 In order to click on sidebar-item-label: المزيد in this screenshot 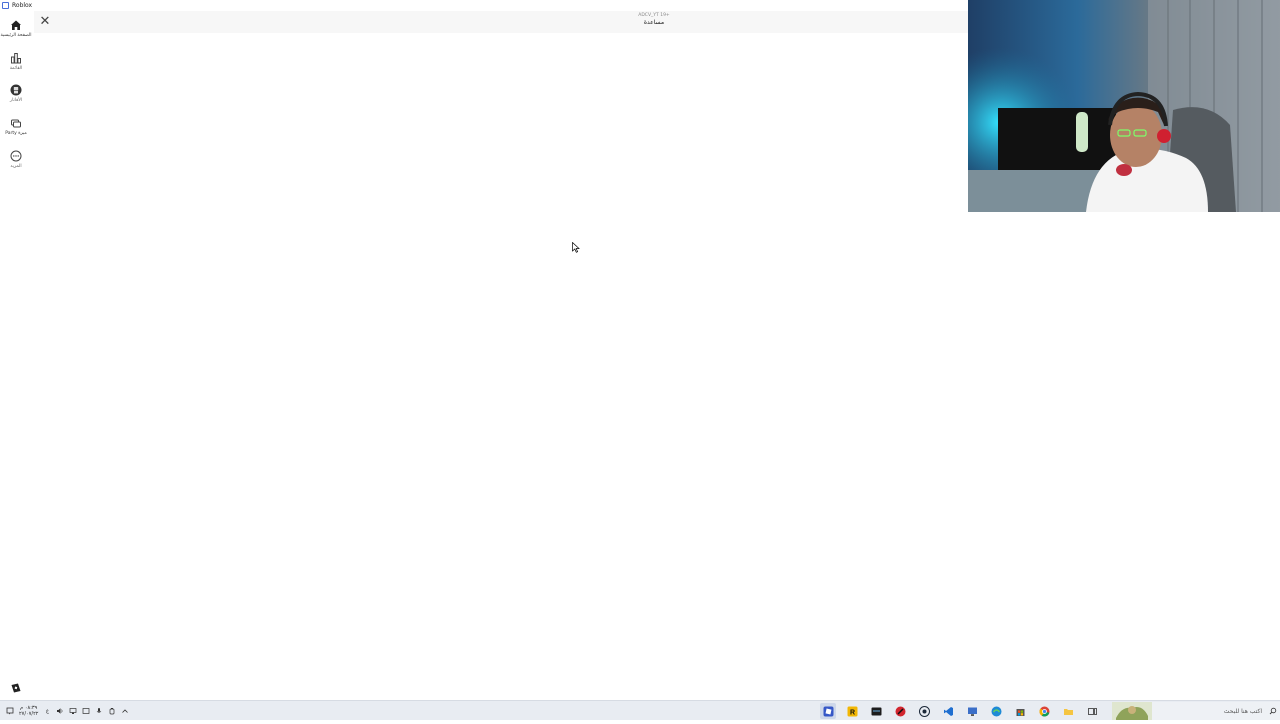, I will do `click(16, 166)`.